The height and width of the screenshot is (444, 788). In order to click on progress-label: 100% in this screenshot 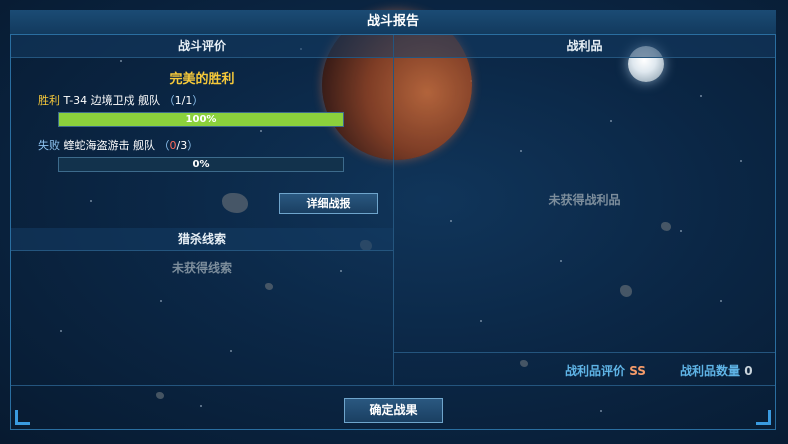, I will do `click(201, 119)`.